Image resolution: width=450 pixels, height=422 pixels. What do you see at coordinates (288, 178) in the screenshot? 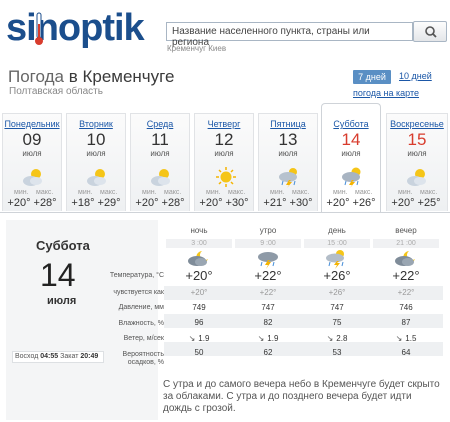
I see `thunderstorm-icon` at bounding box center [288, 178].